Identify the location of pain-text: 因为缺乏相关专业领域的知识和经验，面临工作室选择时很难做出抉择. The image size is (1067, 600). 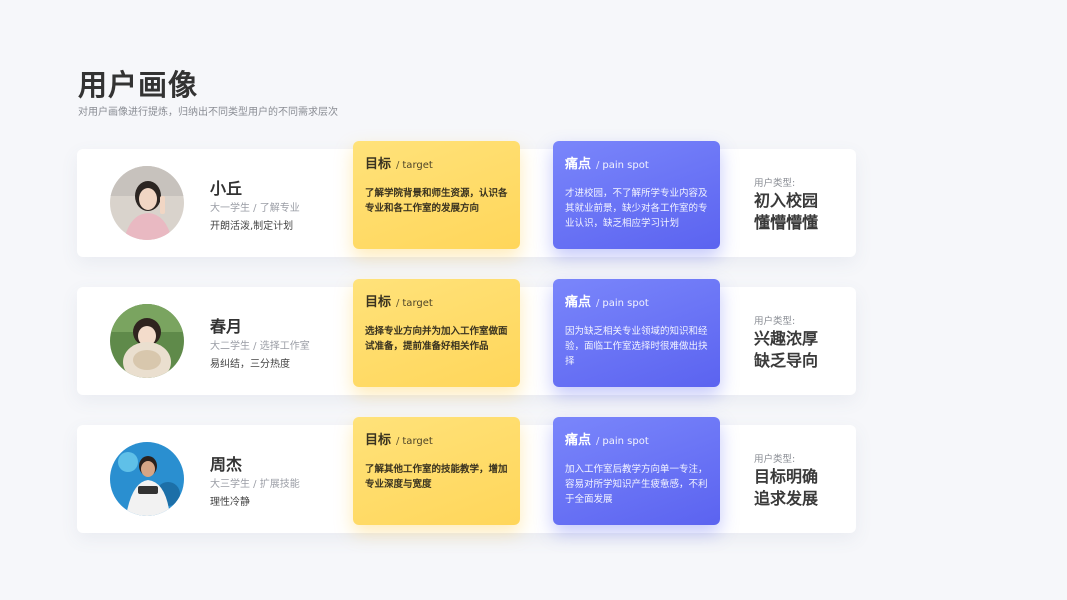
(636, 346).